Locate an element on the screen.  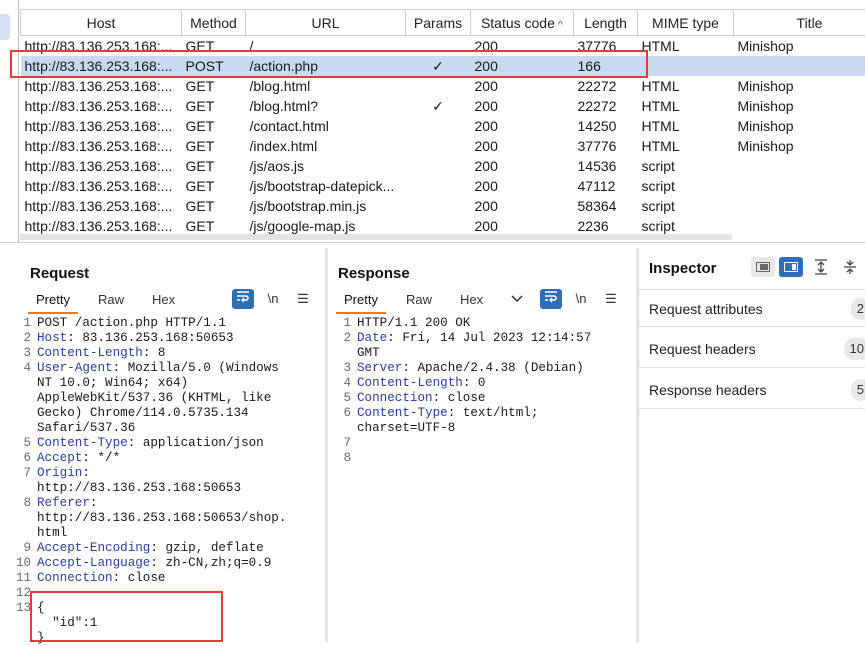
code-text: : application/json is located at coordinates (196, 443).